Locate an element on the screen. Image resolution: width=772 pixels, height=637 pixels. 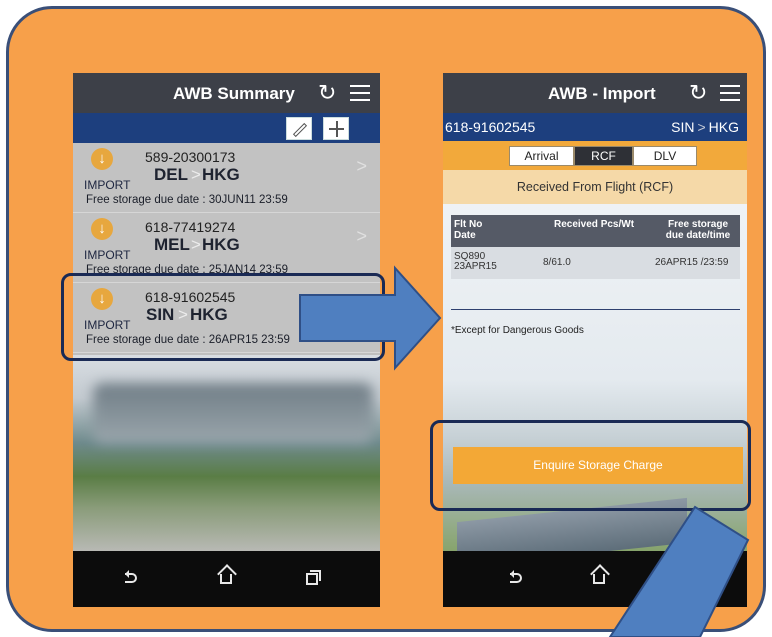
right-arrow is located at coordinates (370, 318).